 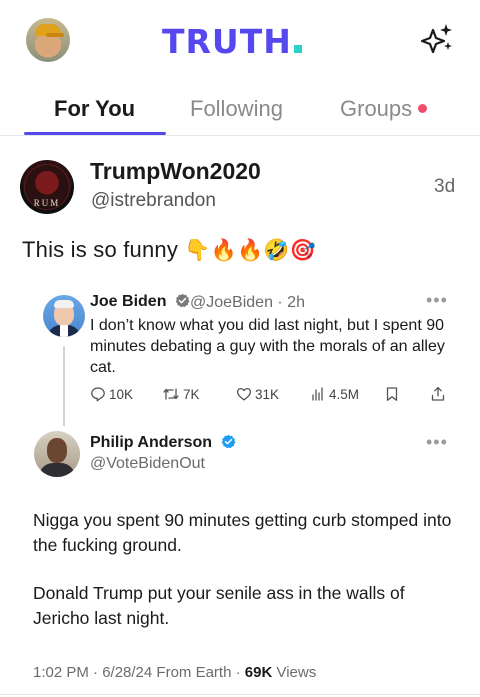 I want to click on share-action, so click(x=438, y=394).